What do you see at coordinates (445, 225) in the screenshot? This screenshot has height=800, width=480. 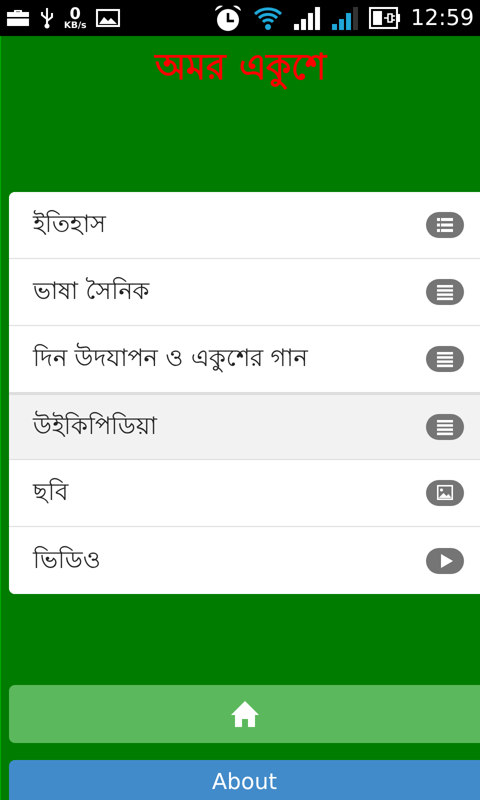 I see `list-icon` at bounding box center [445, 225].